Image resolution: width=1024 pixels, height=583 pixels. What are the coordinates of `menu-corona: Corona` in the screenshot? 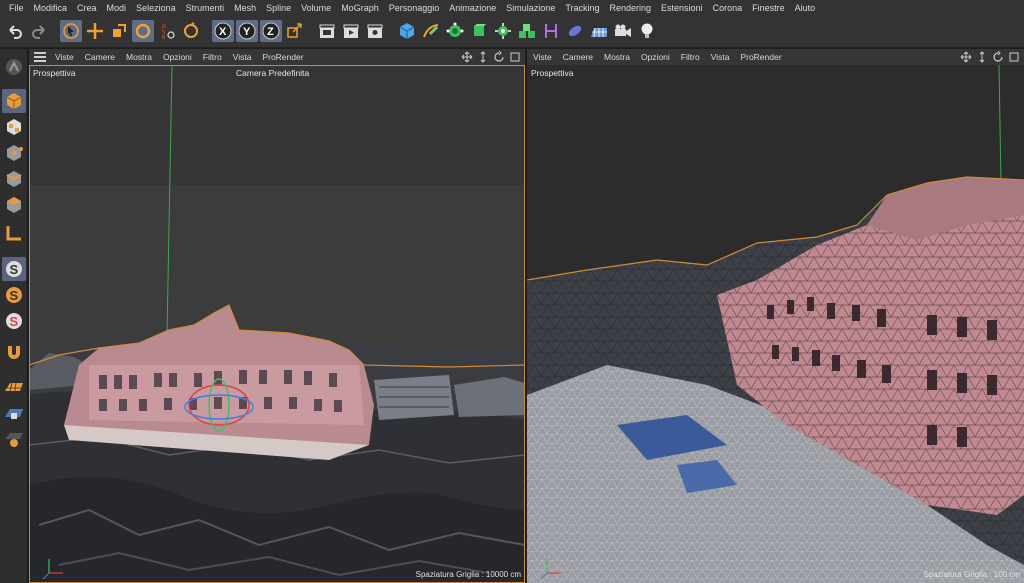 It's located at (728, 8).